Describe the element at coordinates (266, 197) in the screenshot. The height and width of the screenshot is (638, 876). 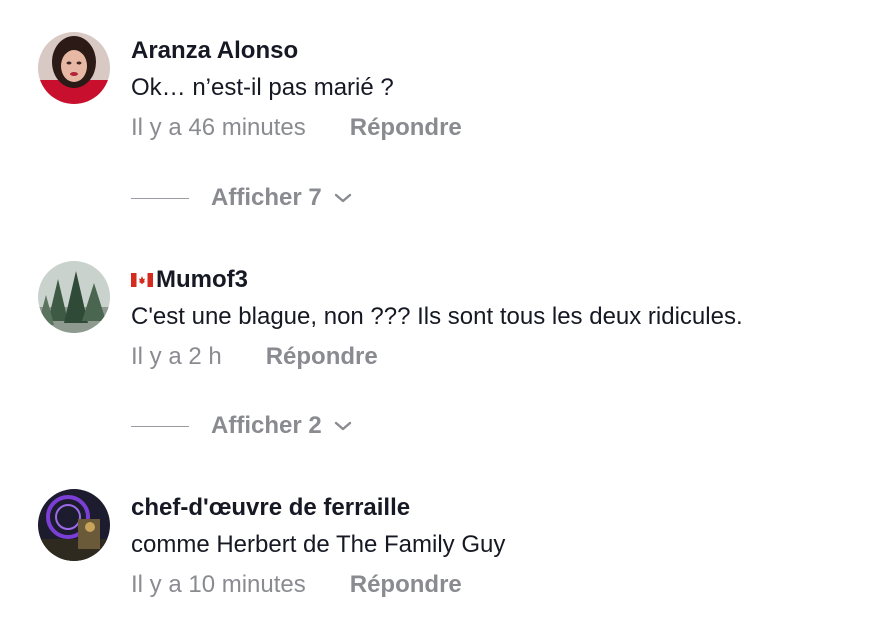
I see `view-replies-label: Afficher 7` at that location.